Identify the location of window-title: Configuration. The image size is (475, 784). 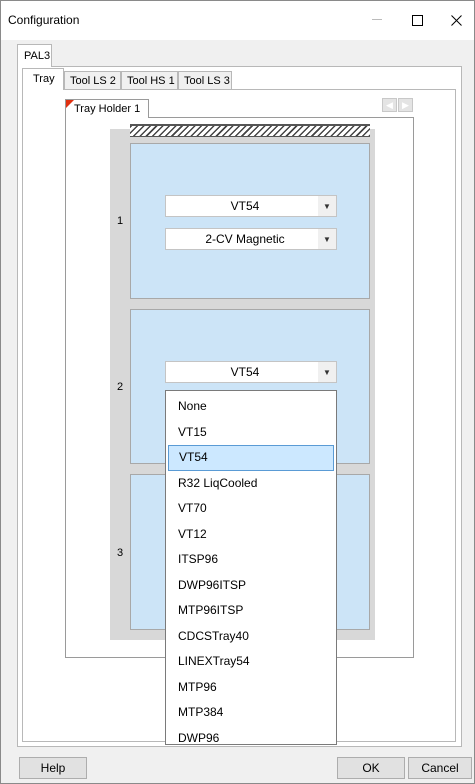
(44, 20).